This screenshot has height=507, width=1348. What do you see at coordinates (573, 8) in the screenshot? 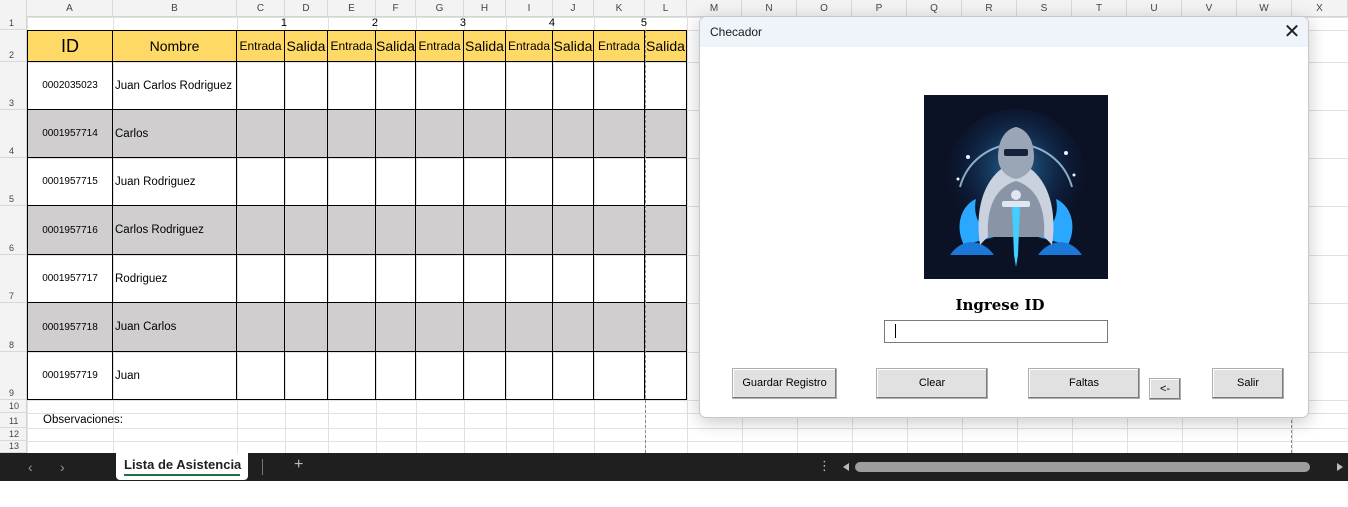
I see `column-header-j: J` at bounding box center [573, 8].